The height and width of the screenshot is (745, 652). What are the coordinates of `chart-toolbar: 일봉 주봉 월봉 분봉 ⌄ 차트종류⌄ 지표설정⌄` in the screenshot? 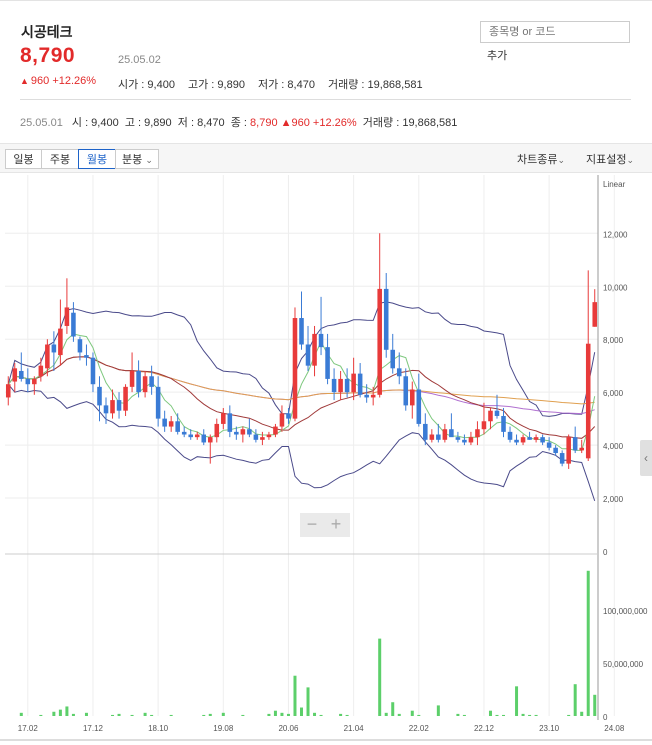 It's located at (326, 158).